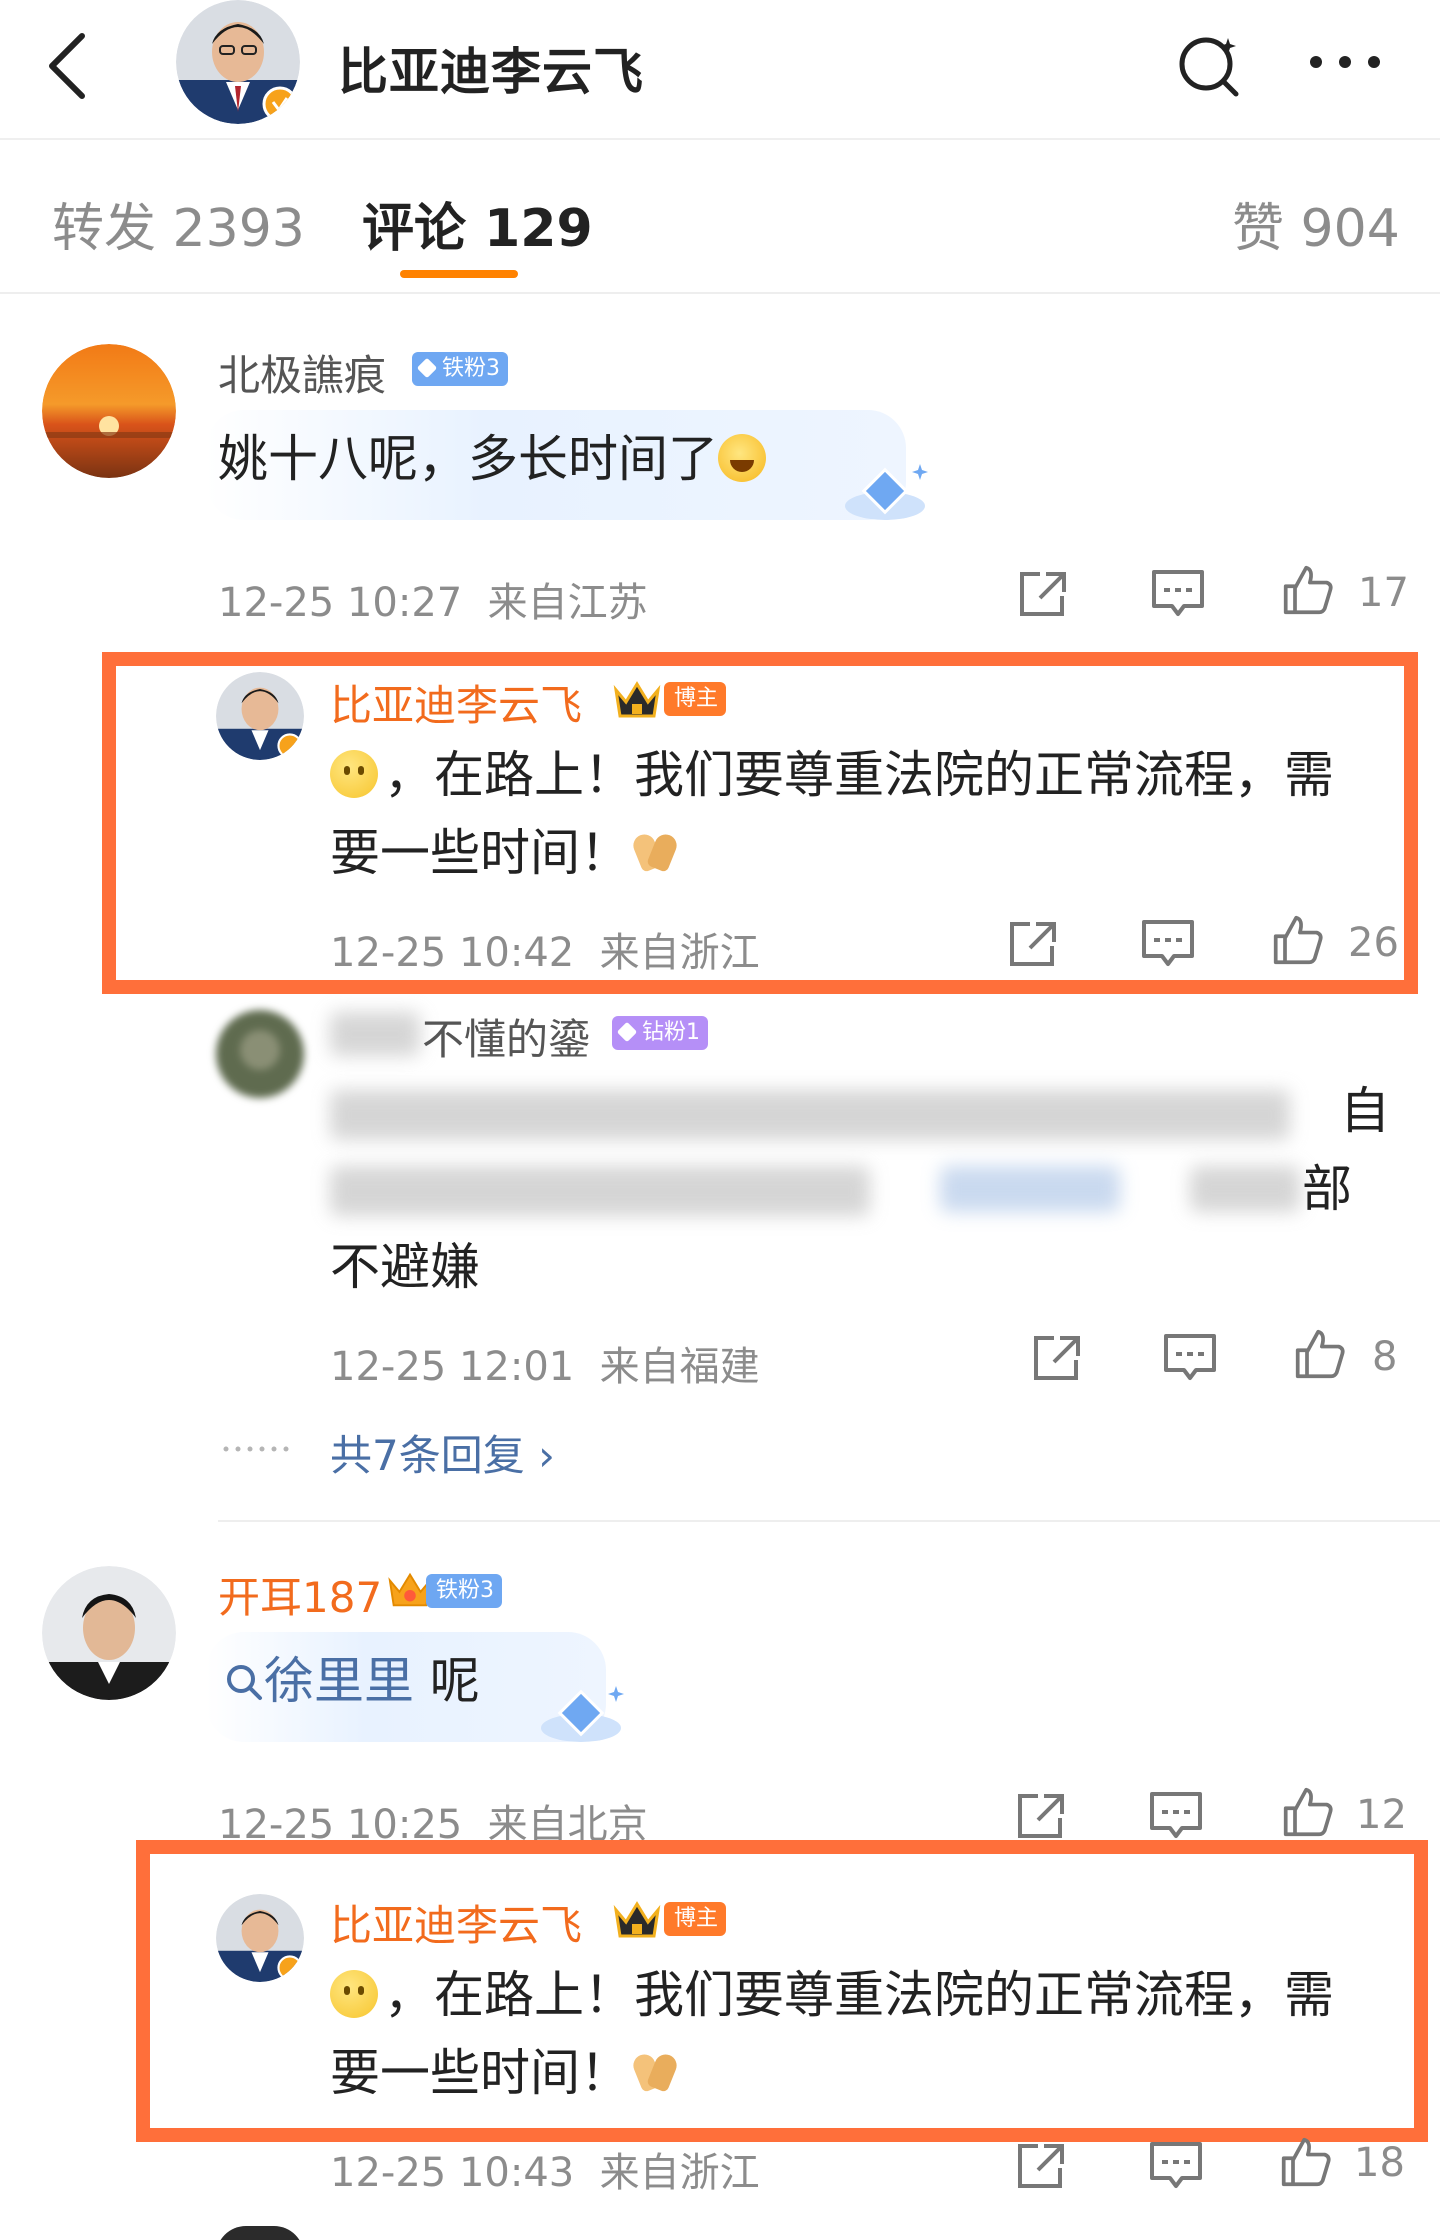  I want to click on comment-meta: 12-25 10:27 来自江苏, so click(433, 603).